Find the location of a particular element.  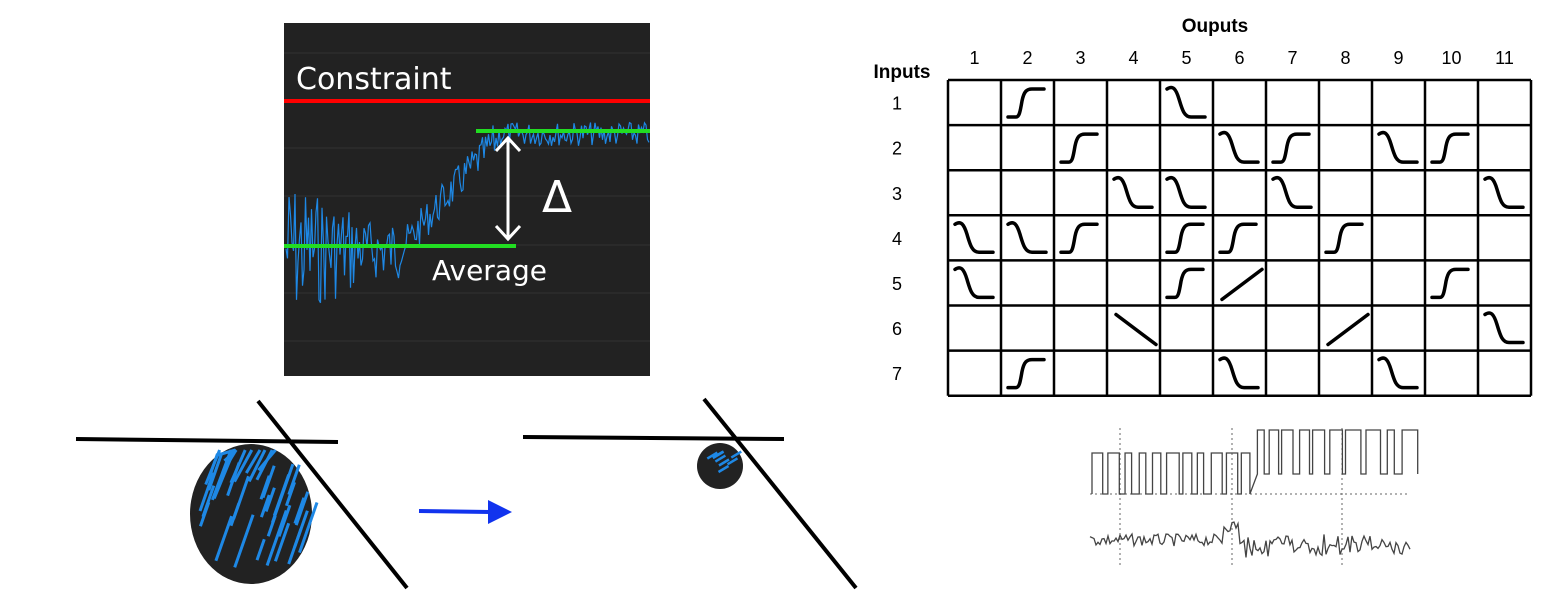

constraint-line-horizontal-after is located at coordinates (653, 438).